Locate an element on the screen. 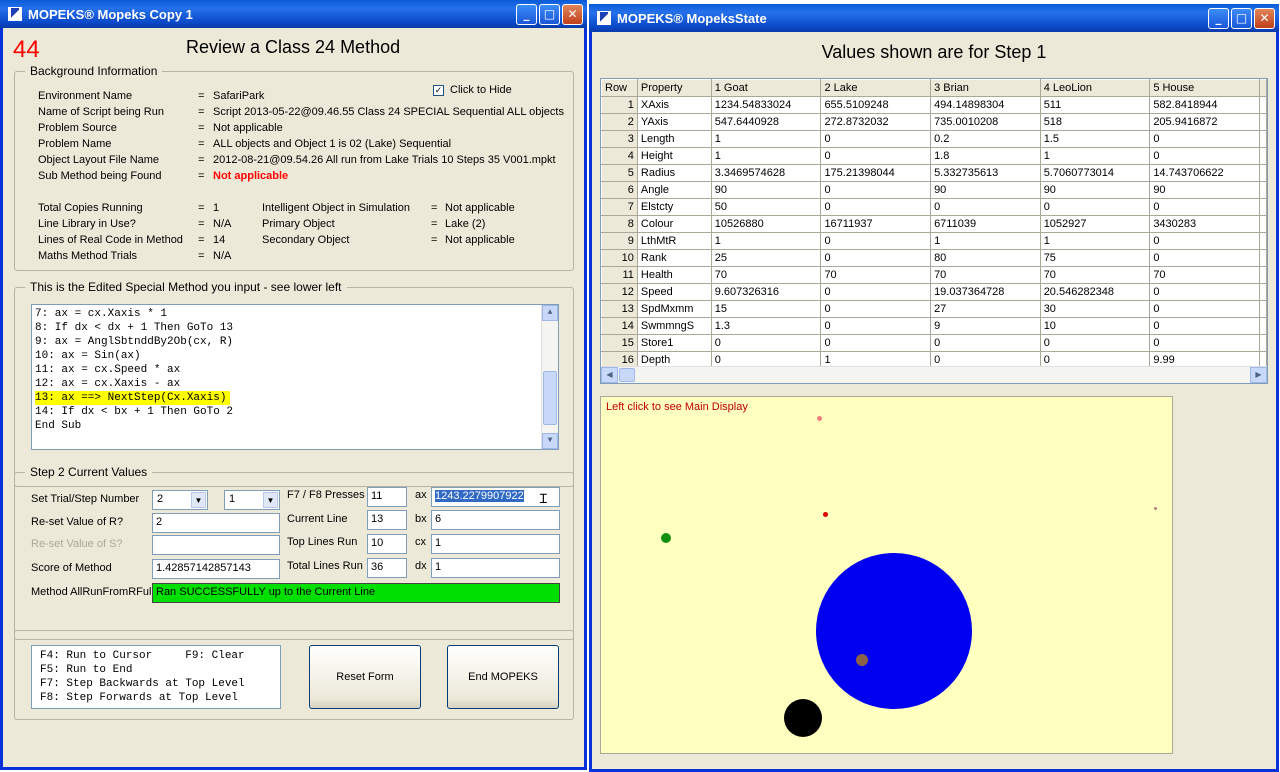 This screenshot has height=772, width=1280. grid-cell: 3 is located at coordinates (619, 139).